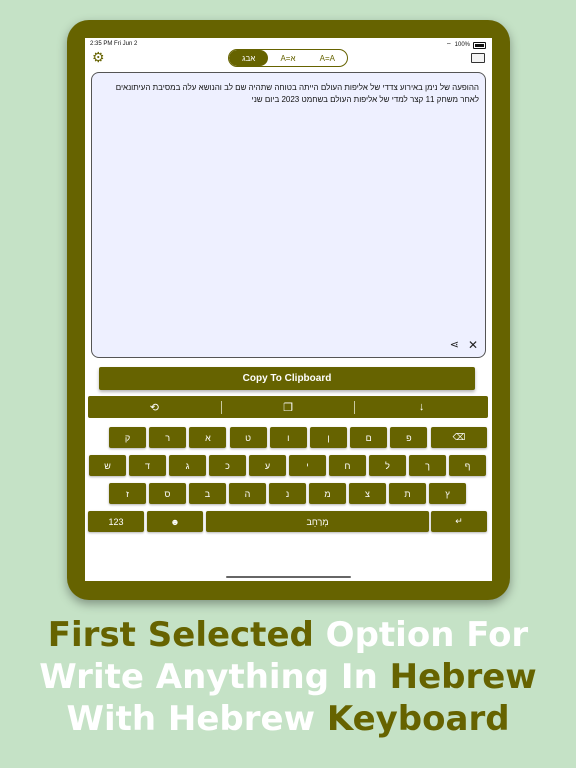 The height and width of the screenshot is (768, 576). I want to click on tab-english: A=A, so click(327, 58).